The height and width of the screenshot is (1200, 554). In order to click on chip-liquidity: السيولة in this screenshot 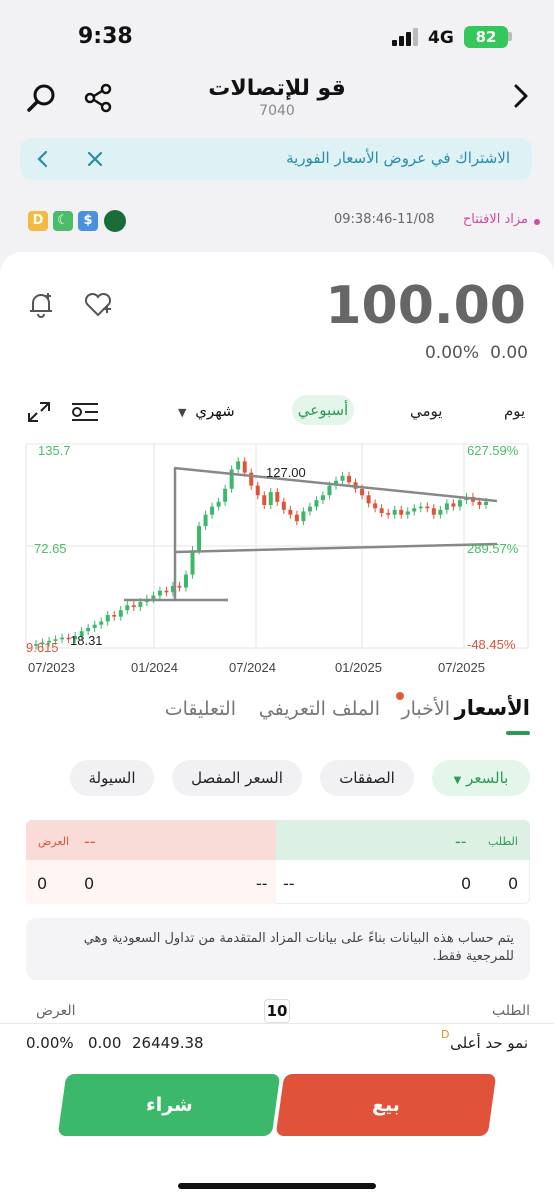, I will do `click(112, 778)`.